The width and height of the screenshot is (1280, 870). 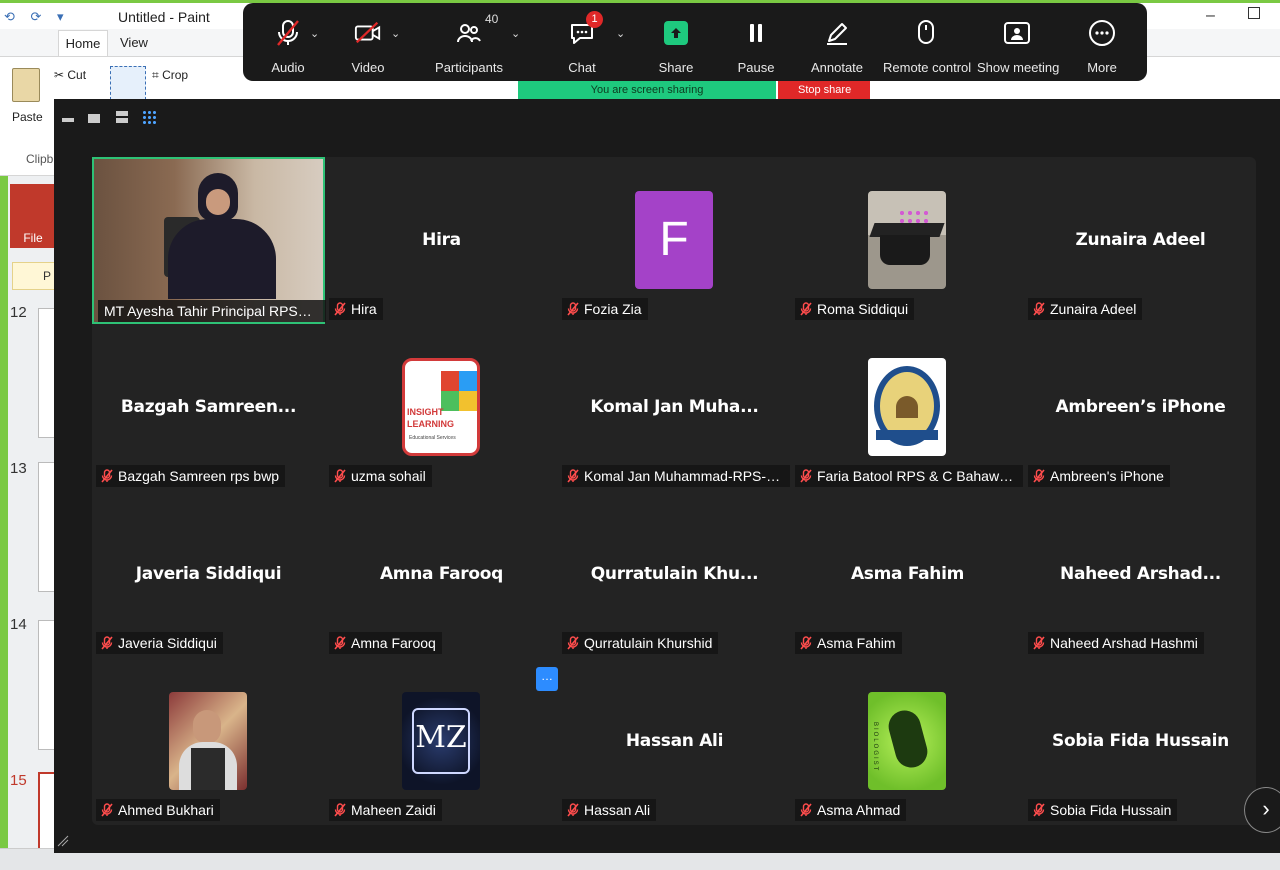 What do you see at coordinates (674, 574) in the screenshot?
I see `participant-tile: Qurratulain Khu... Qurratulain Khurshid` at bounding box center [674, 574].